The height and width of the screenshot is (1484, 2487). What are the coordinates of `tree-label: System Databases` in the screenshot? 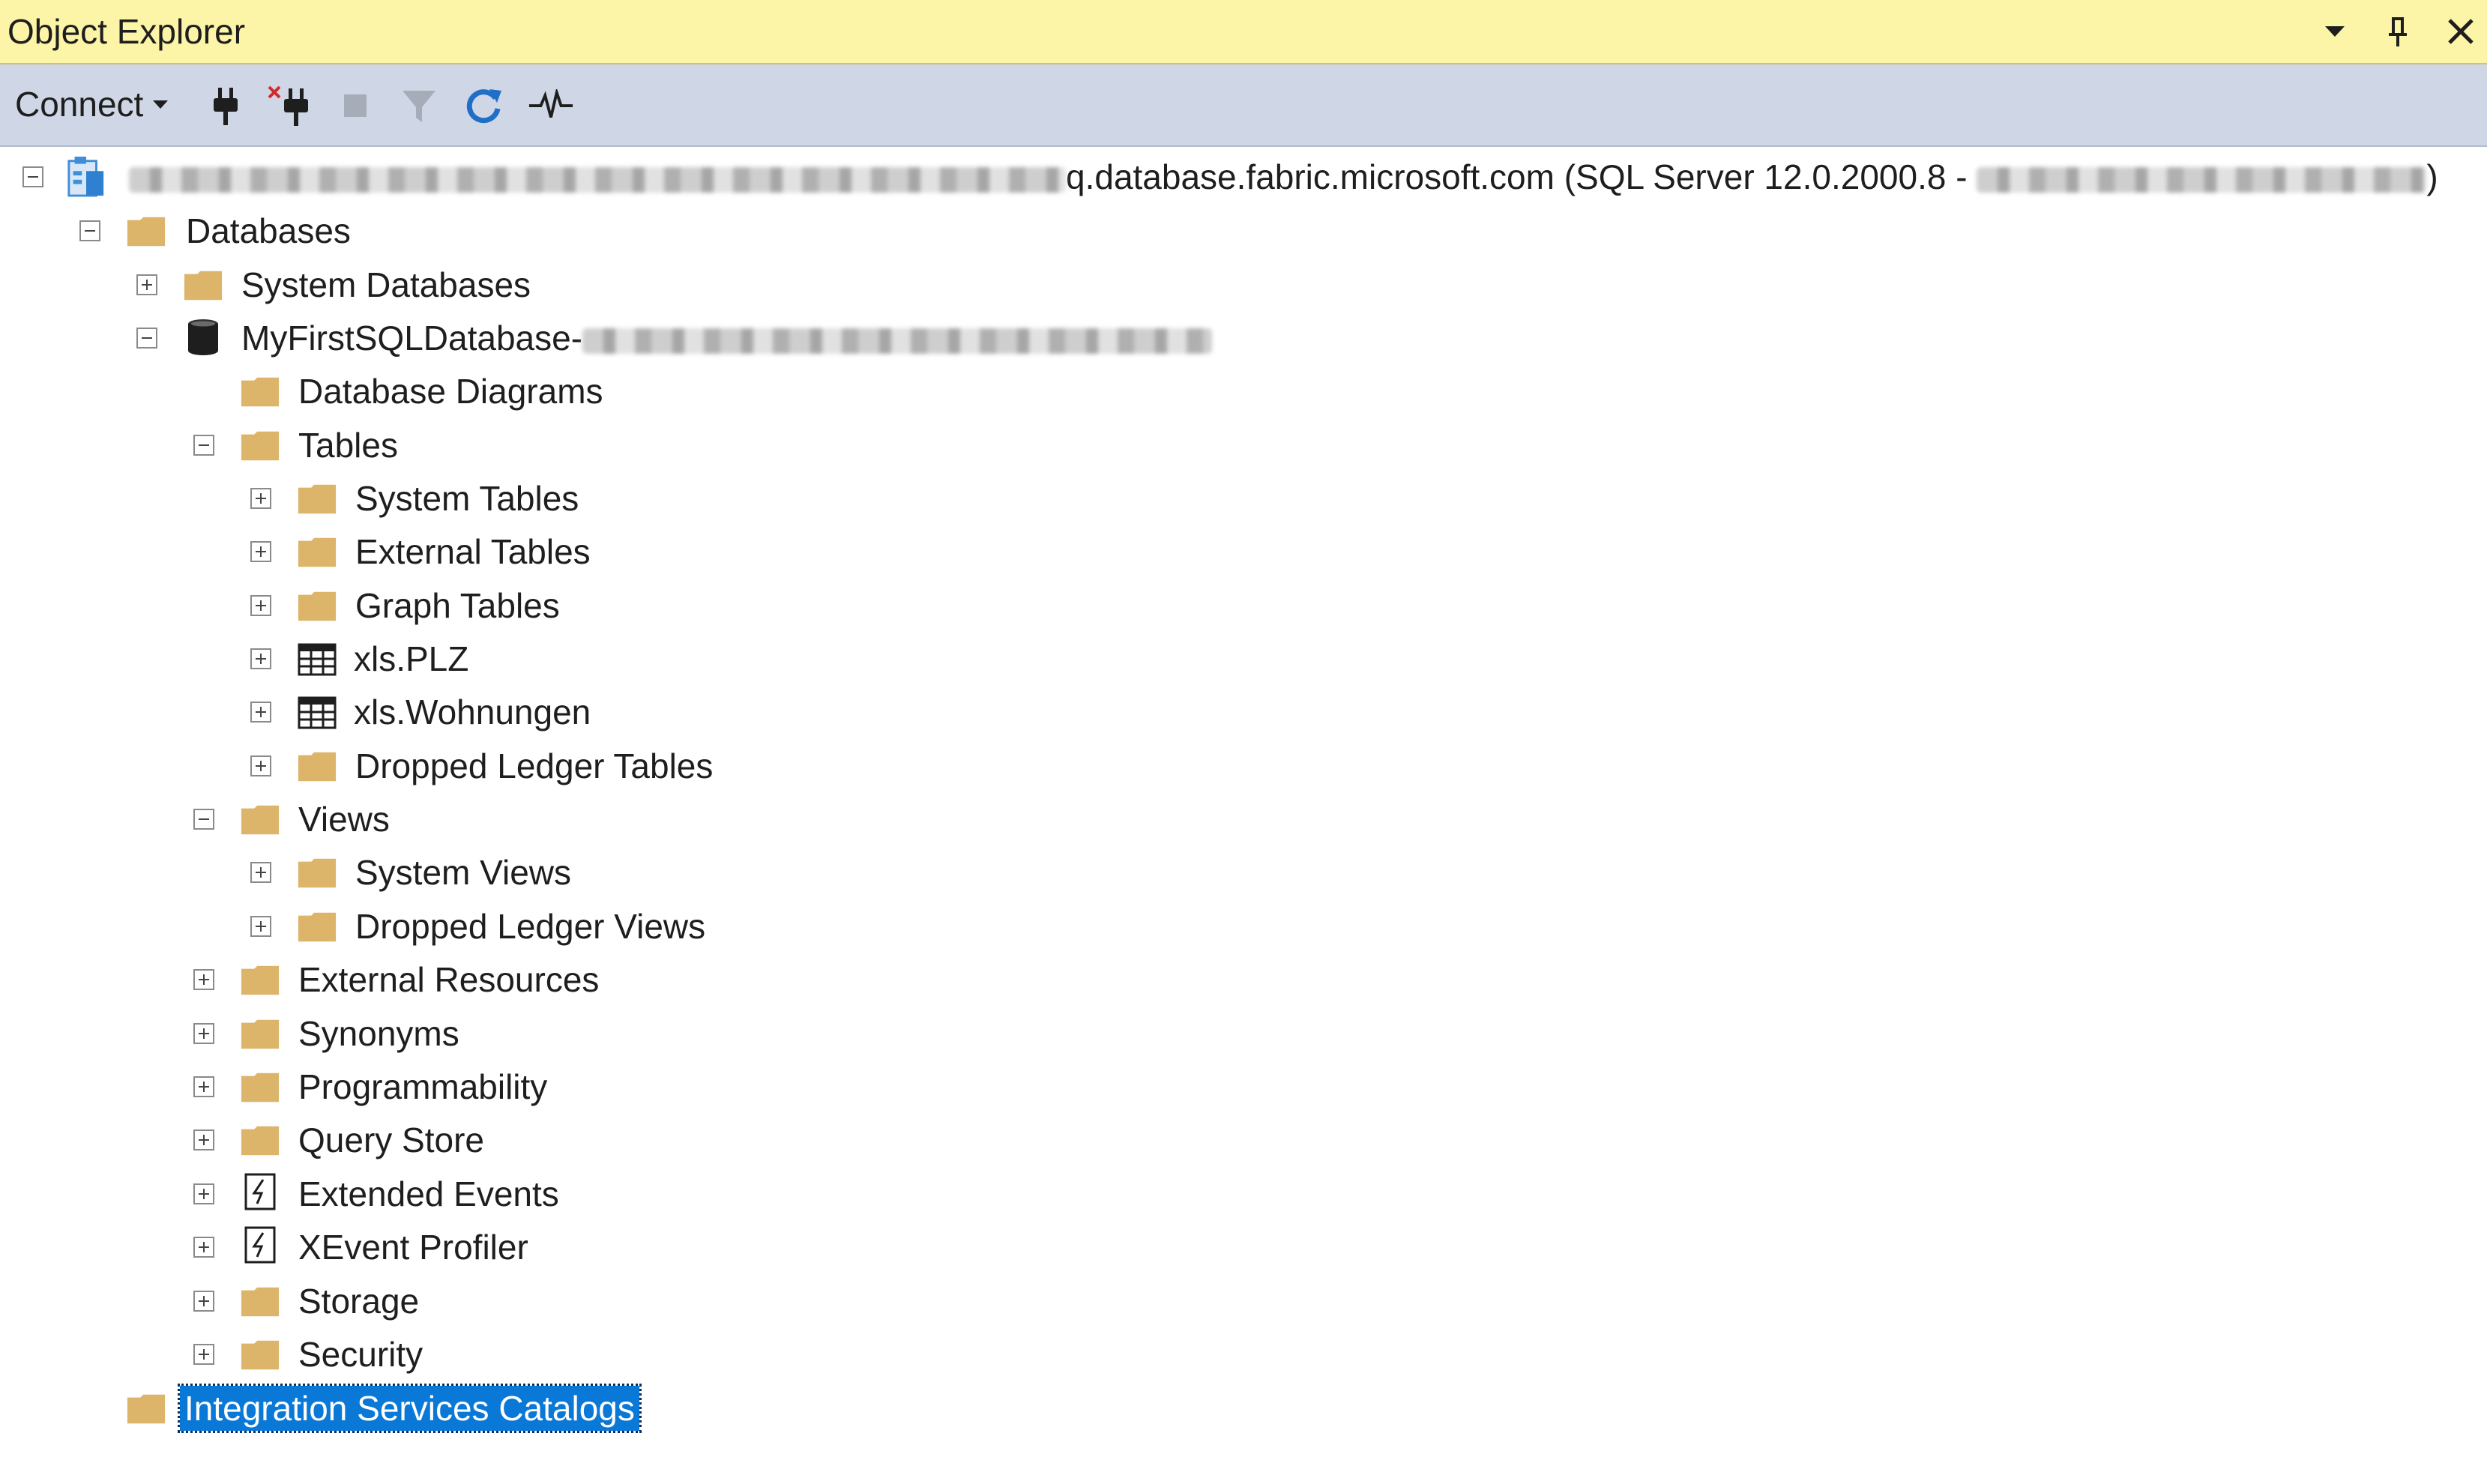 It's located at (386, 285).